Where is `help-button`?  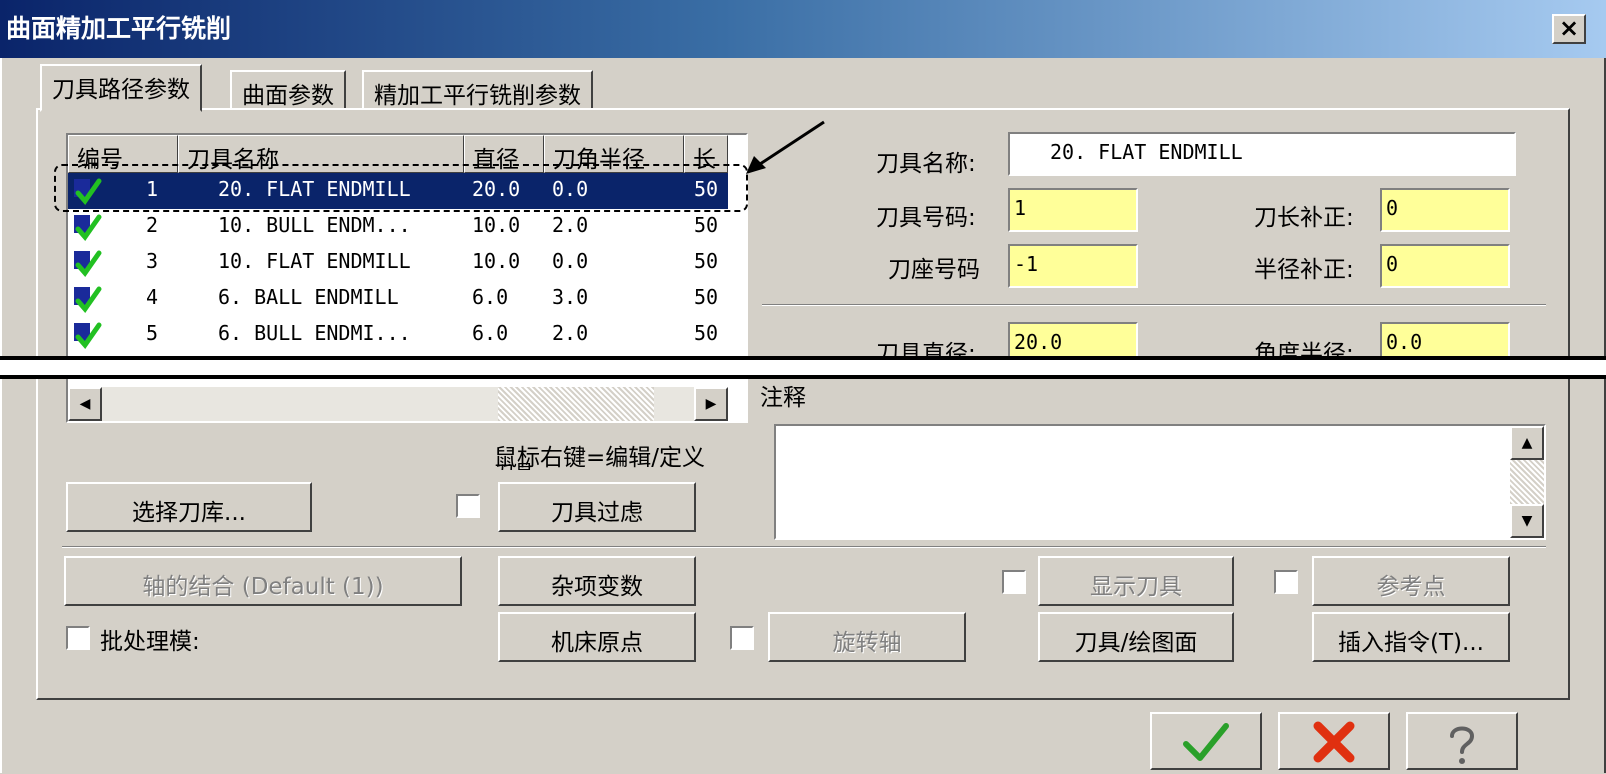 help-button is located at coordinates (1462, 741).